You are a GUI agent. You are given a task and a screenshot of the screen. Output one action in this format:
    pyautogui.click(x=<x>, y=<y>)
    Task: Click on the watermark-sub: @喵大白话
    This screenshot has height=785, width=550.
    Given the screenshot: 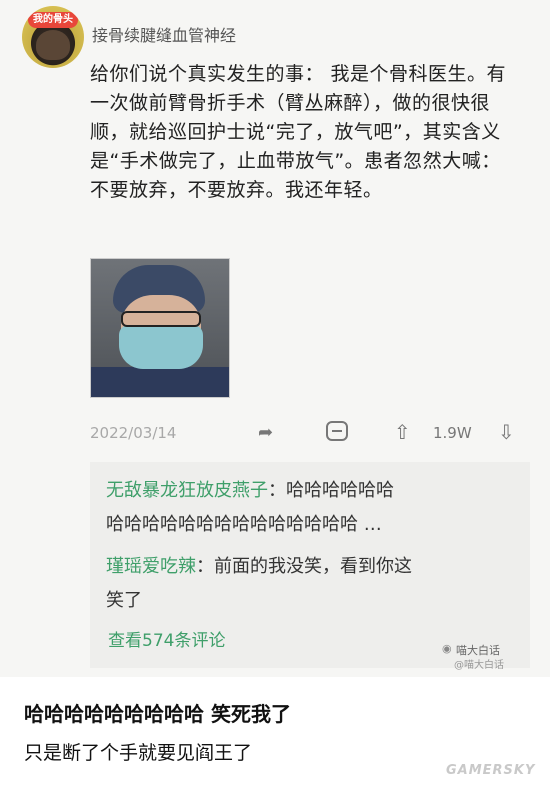 What is the action you would take?
    pyautogui.click(x=479, y=665)
    